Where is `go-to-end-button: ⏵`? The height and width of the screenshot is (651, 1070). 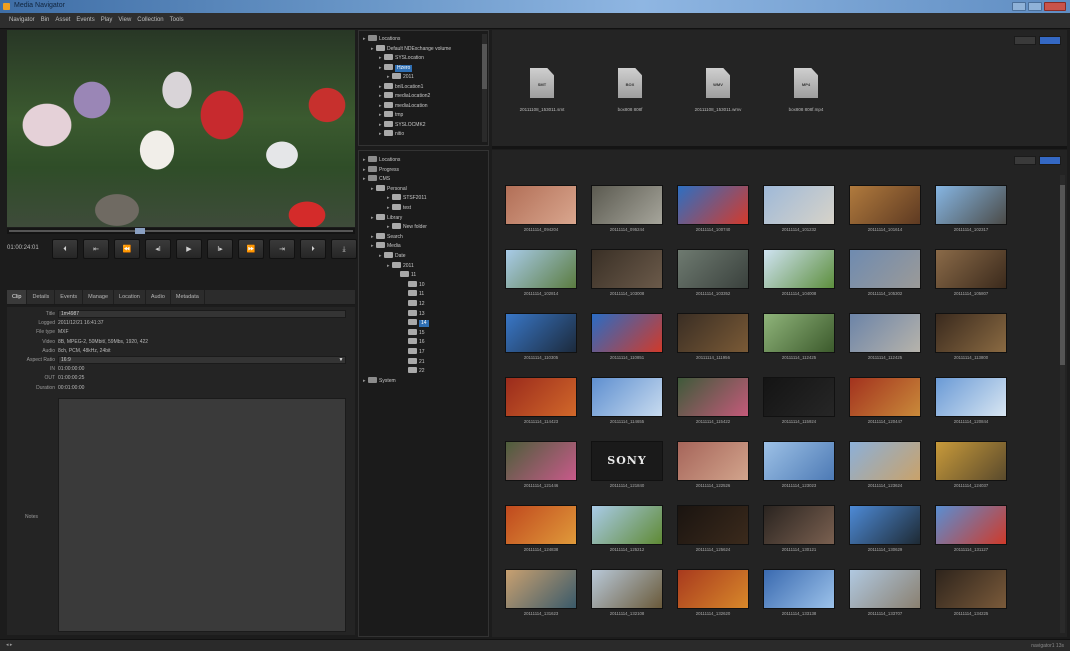 go-to-end-button: ⏵ is located at coordinates (313, 249).